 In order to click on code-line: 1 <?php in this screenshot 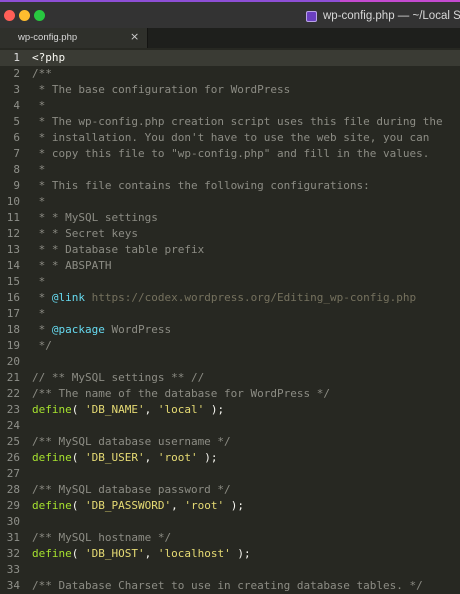, I will do `click(230, 58)`.